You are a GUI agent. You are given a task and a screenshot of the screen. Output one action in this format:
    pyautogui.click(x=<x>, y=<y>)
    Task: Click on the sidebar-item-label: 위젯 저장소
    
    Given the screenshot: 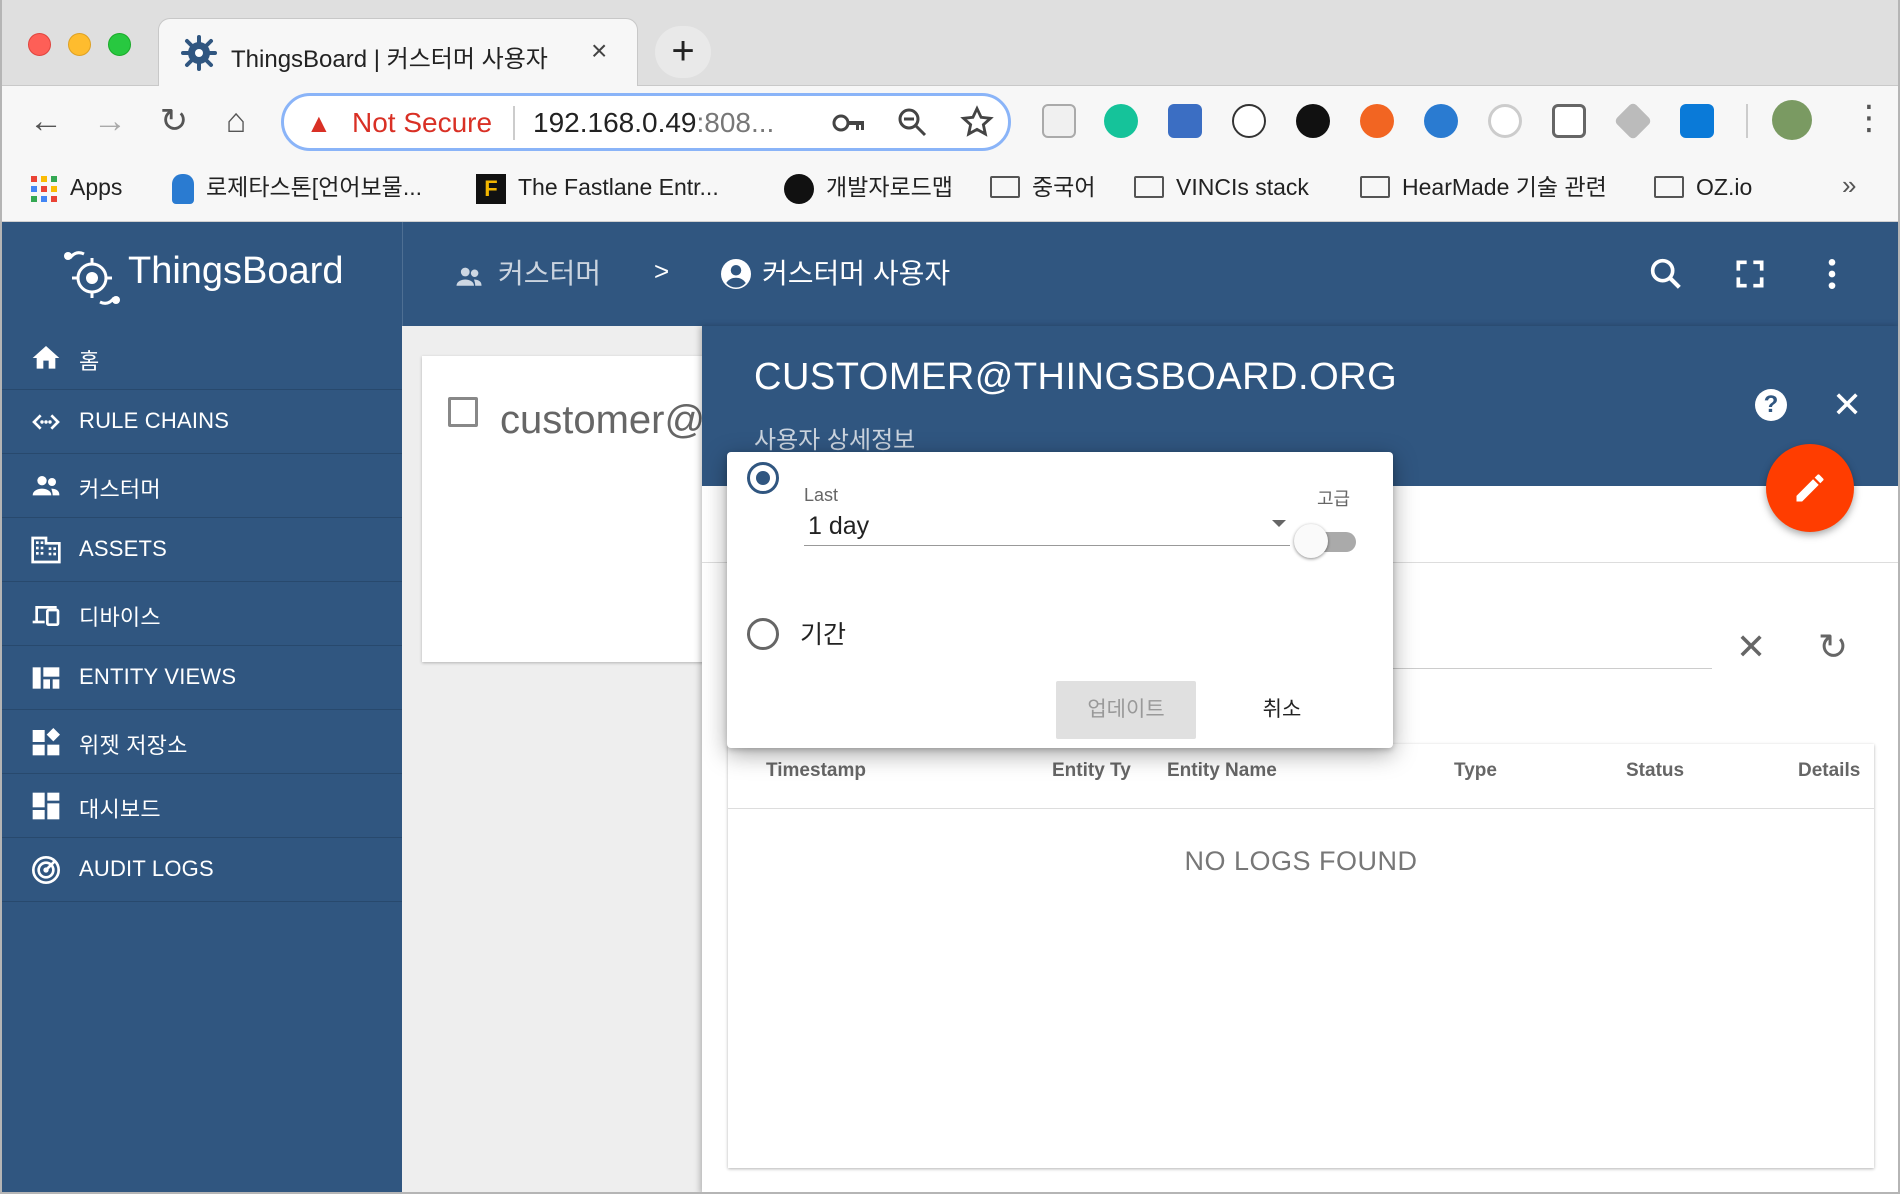 What is the action you would take?
    pyautogui.click(x=133, y=745)
    